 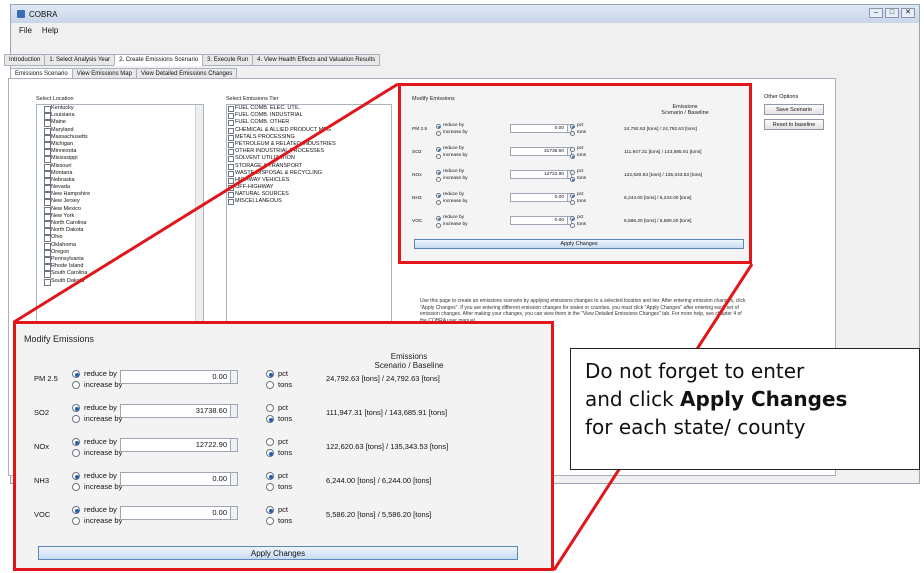 I want to click on emissions-header-zoomed: Emissions Scenario / Baseline, so click(x=409, y=361).